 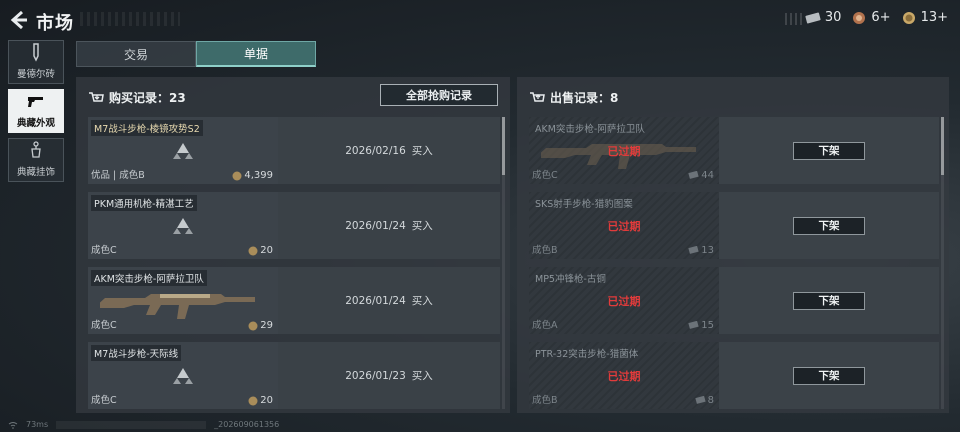 I want to click on item-thumbnail: AKM突击步枪-阿萨拉卫队 成色C 29, so click(x=183, y=300).